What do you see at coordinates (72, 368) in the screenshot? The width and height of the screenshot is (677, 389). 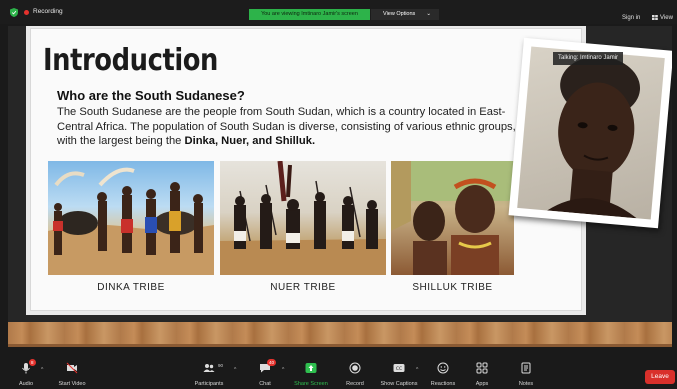 I see `video-off-icon` at bounding box center [72, 368].